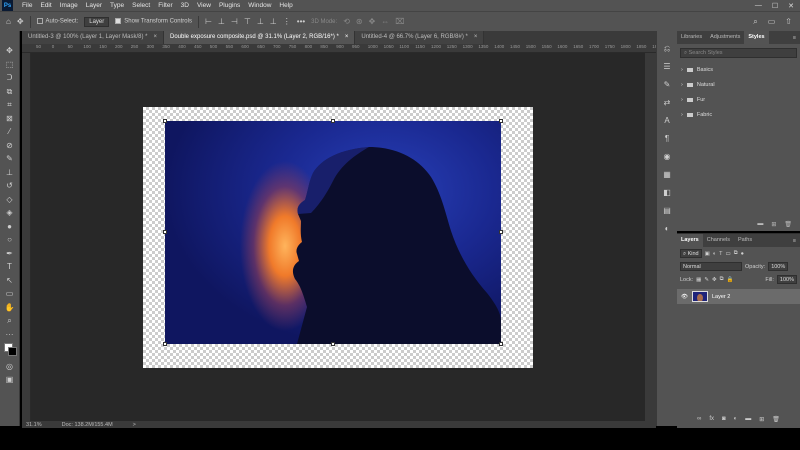  I want to click on share-icon: ⇧, so click(788, 21).